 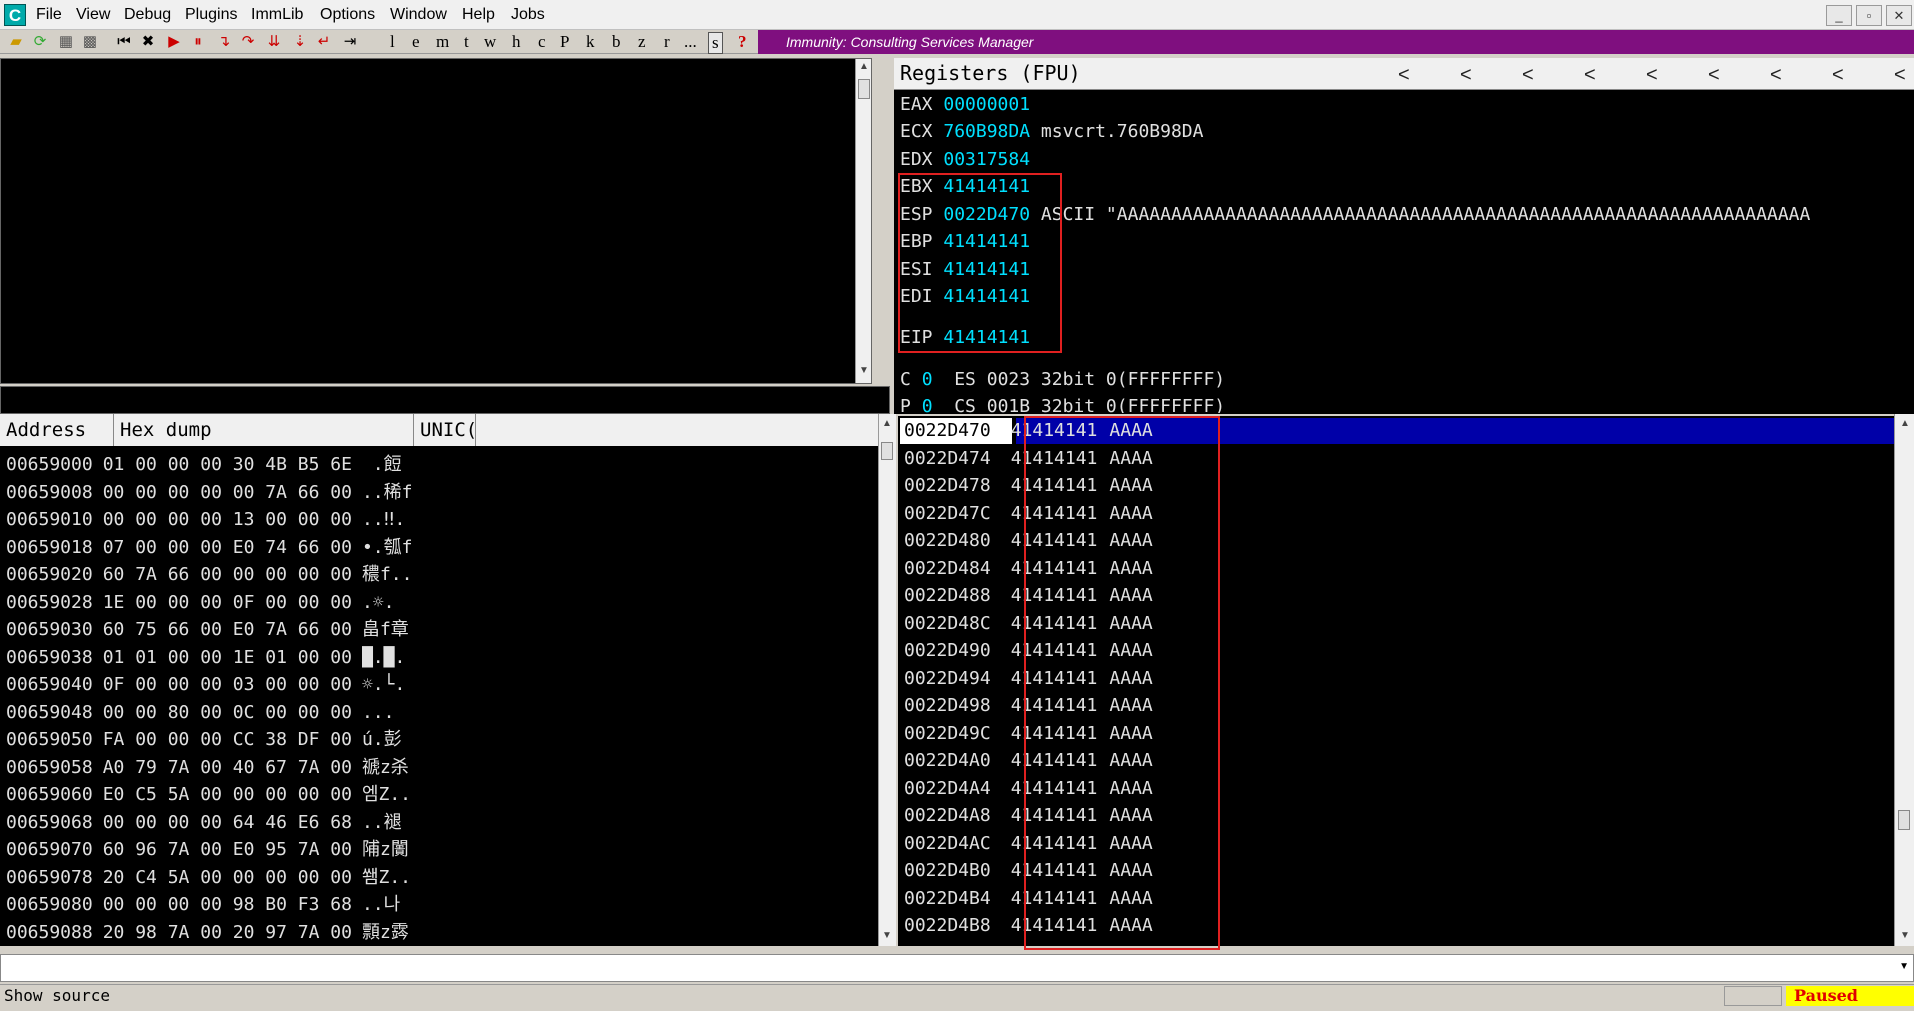 What do you see at coordinates (90, 42) in the screenshot?
I see `grid-icon: ▩` at bounding box center [90, 42].